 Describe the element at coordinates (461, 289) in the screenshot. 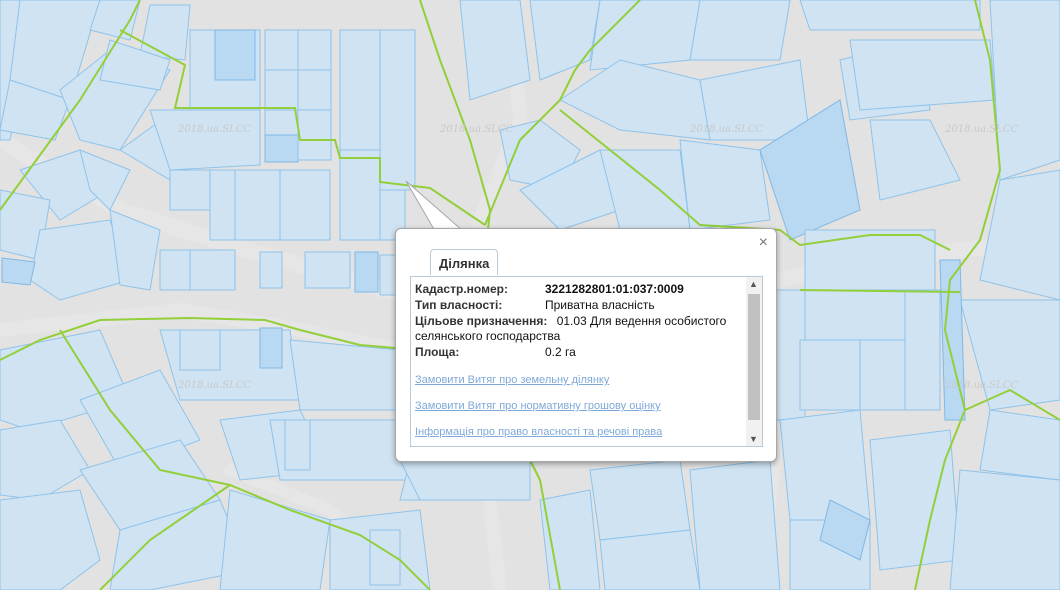

I see `cadastre-label: Кадастр.номер:` at that location.